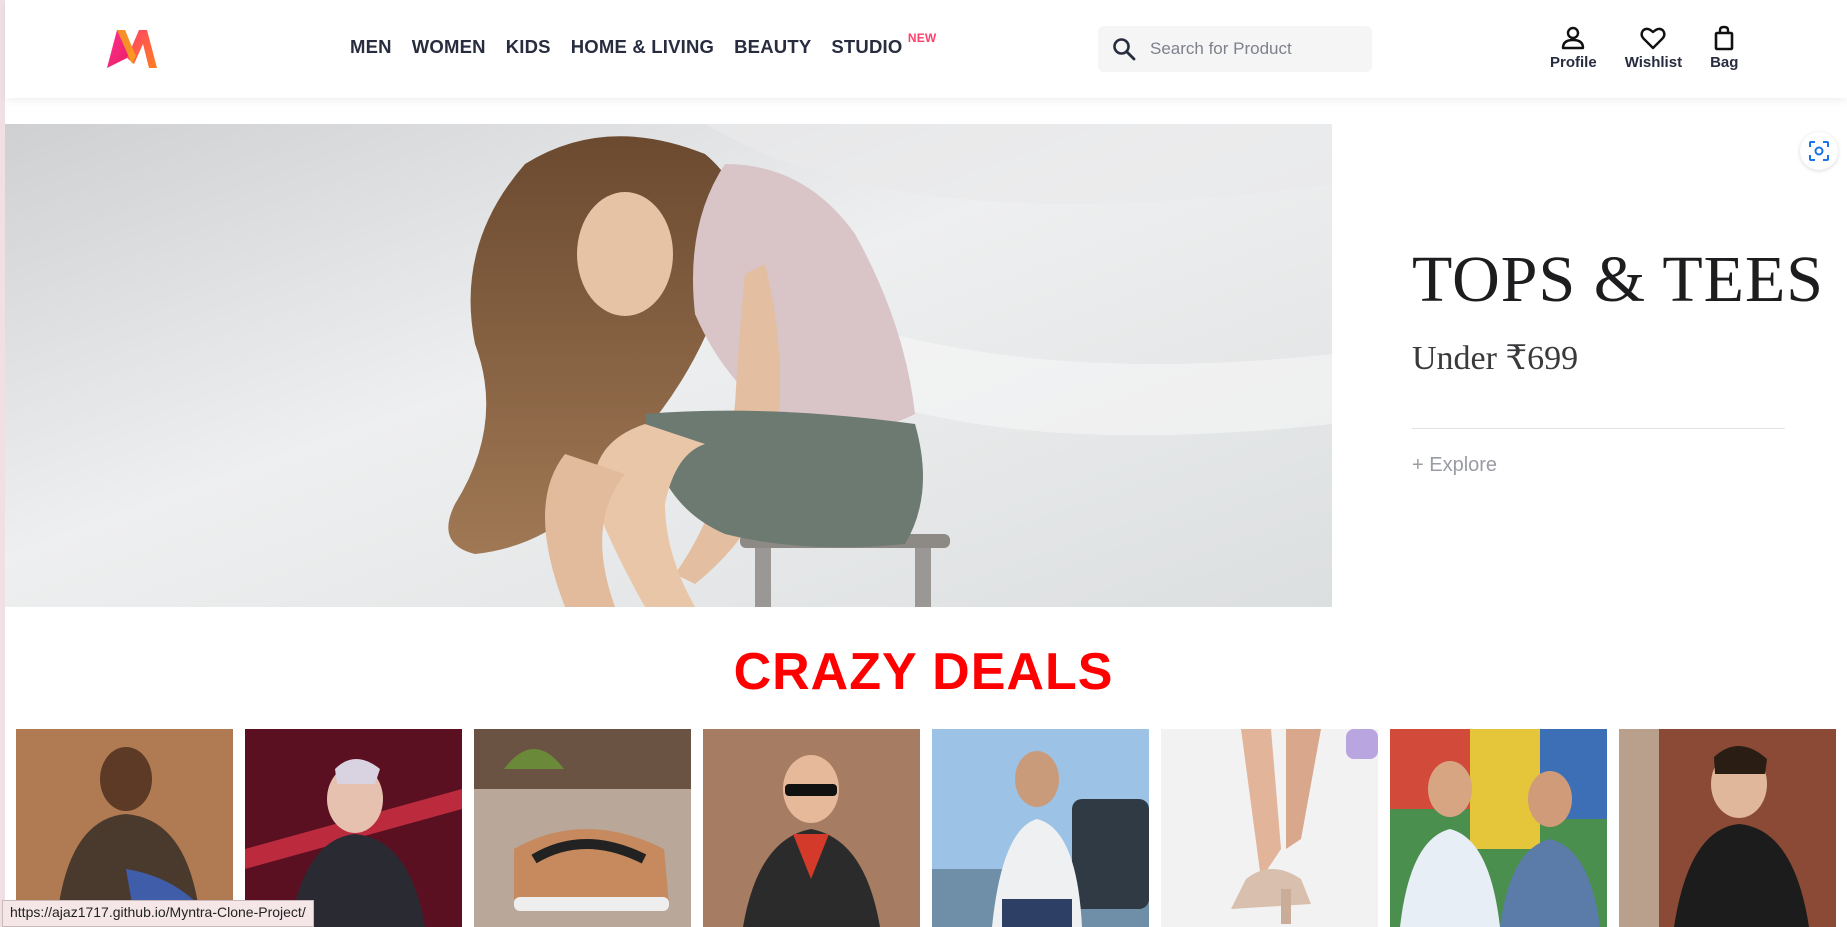 The image size is (1847, 927). I want to click on bag-icon, so click(1724, 38).